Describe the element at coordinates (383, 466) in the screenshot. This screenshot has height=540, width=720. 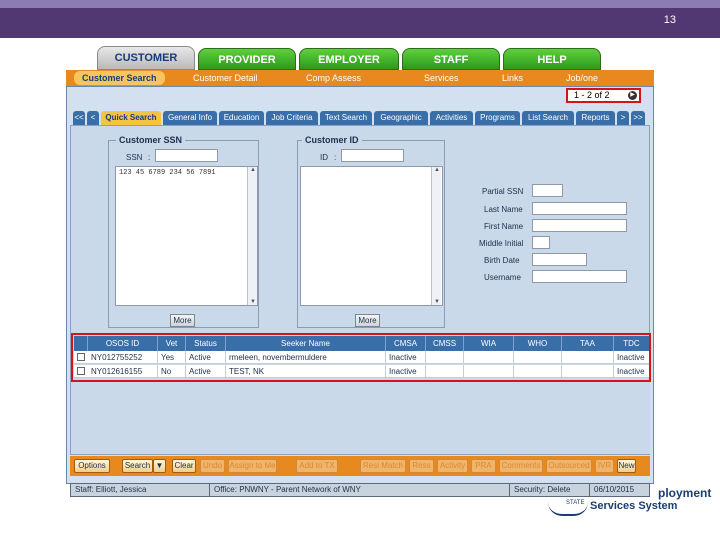
I see `resi-match-button: Resi Match` at that location.